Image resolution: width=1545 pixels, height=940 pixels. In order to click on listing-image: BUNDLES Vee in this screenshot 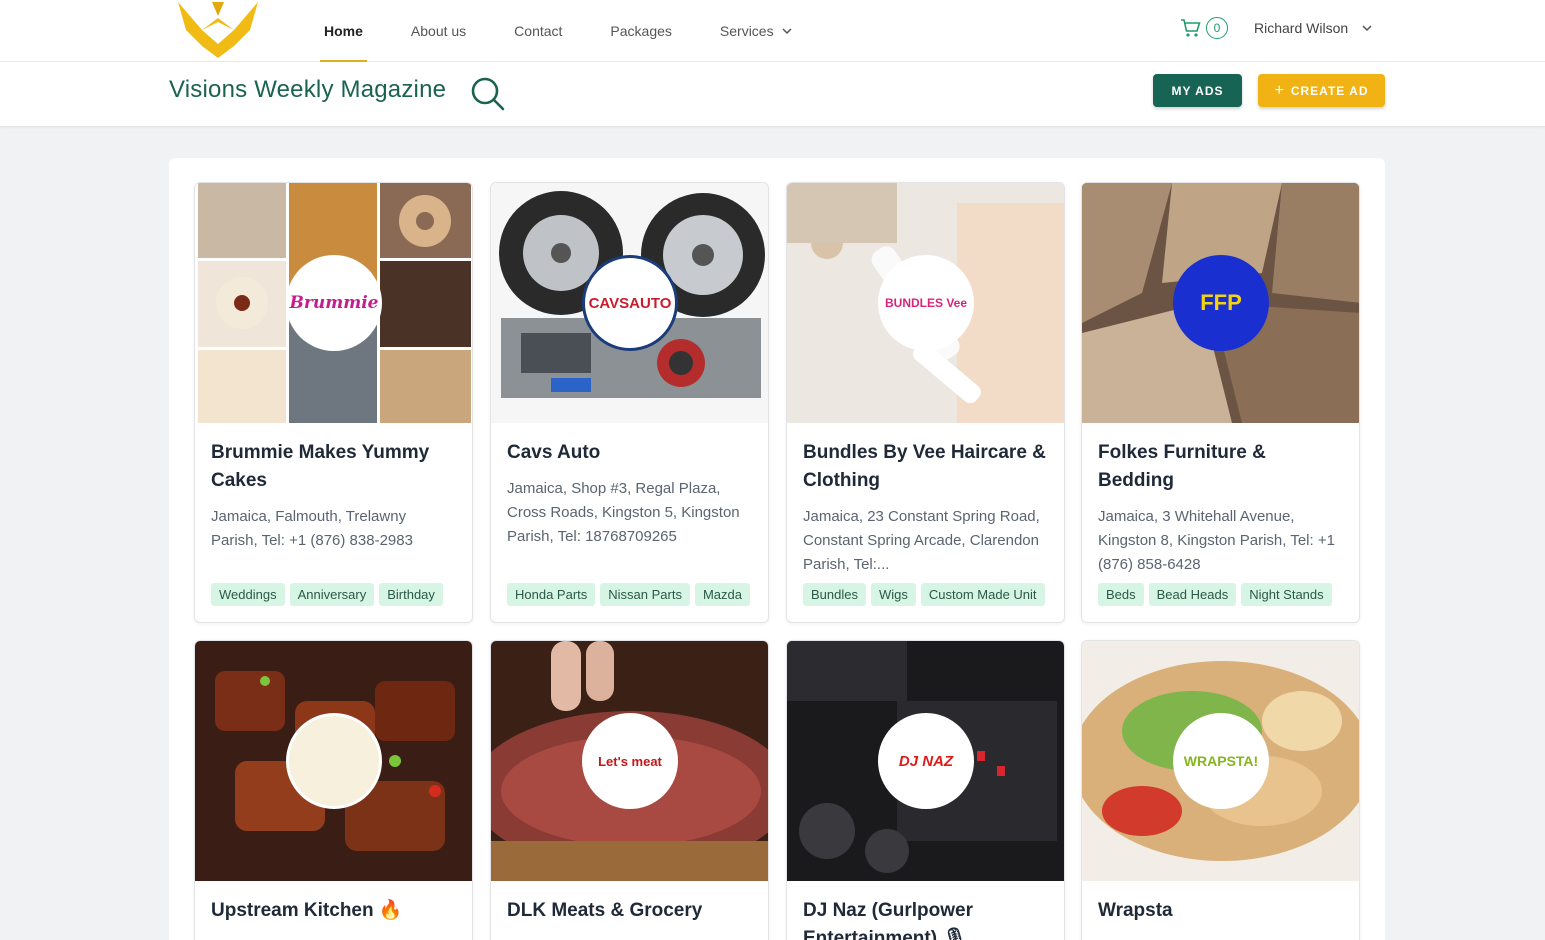, I will do `click(925, 303)`.